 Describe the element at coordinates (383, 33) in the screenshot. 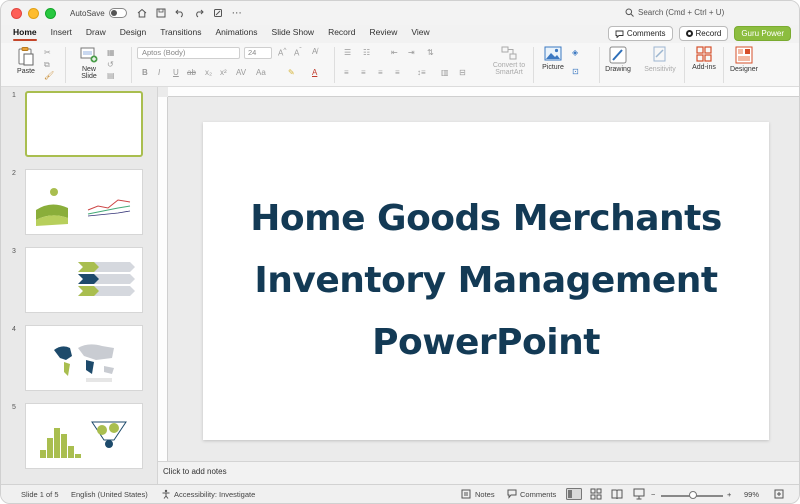

I see `tab-review: Review` at that location.